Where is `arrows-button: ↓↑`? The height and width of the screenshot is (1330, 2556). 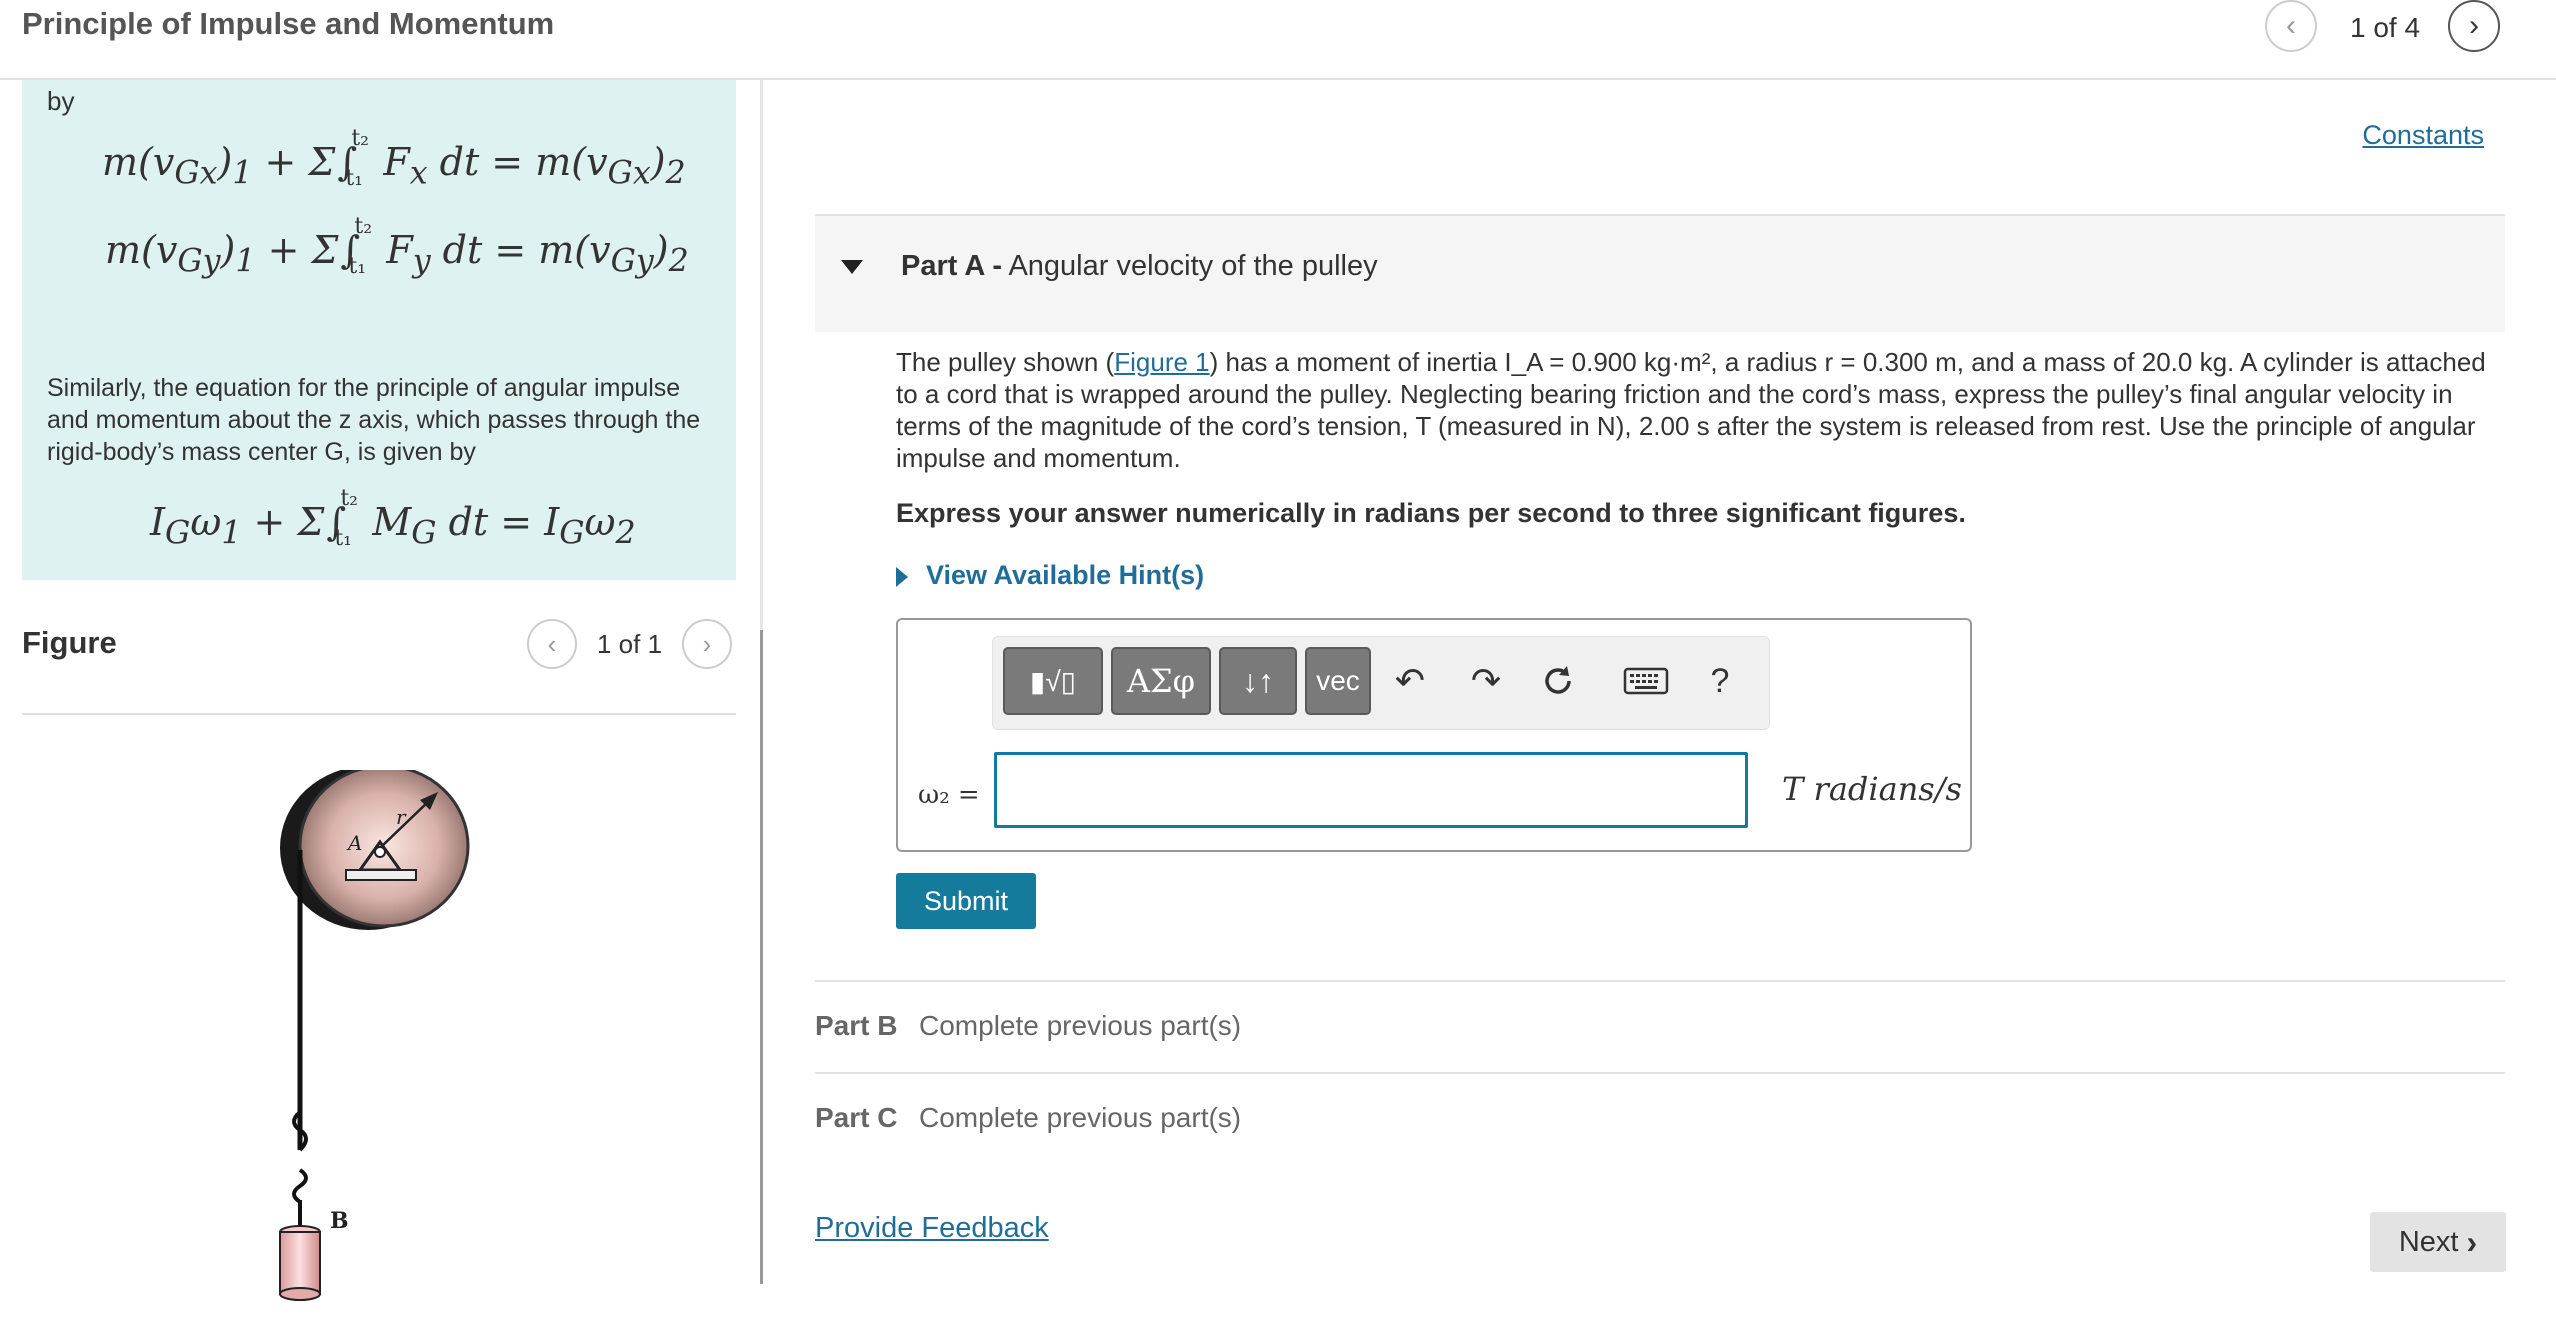
arrows-button: ↓↑ is located at coordinates (1258, 681).